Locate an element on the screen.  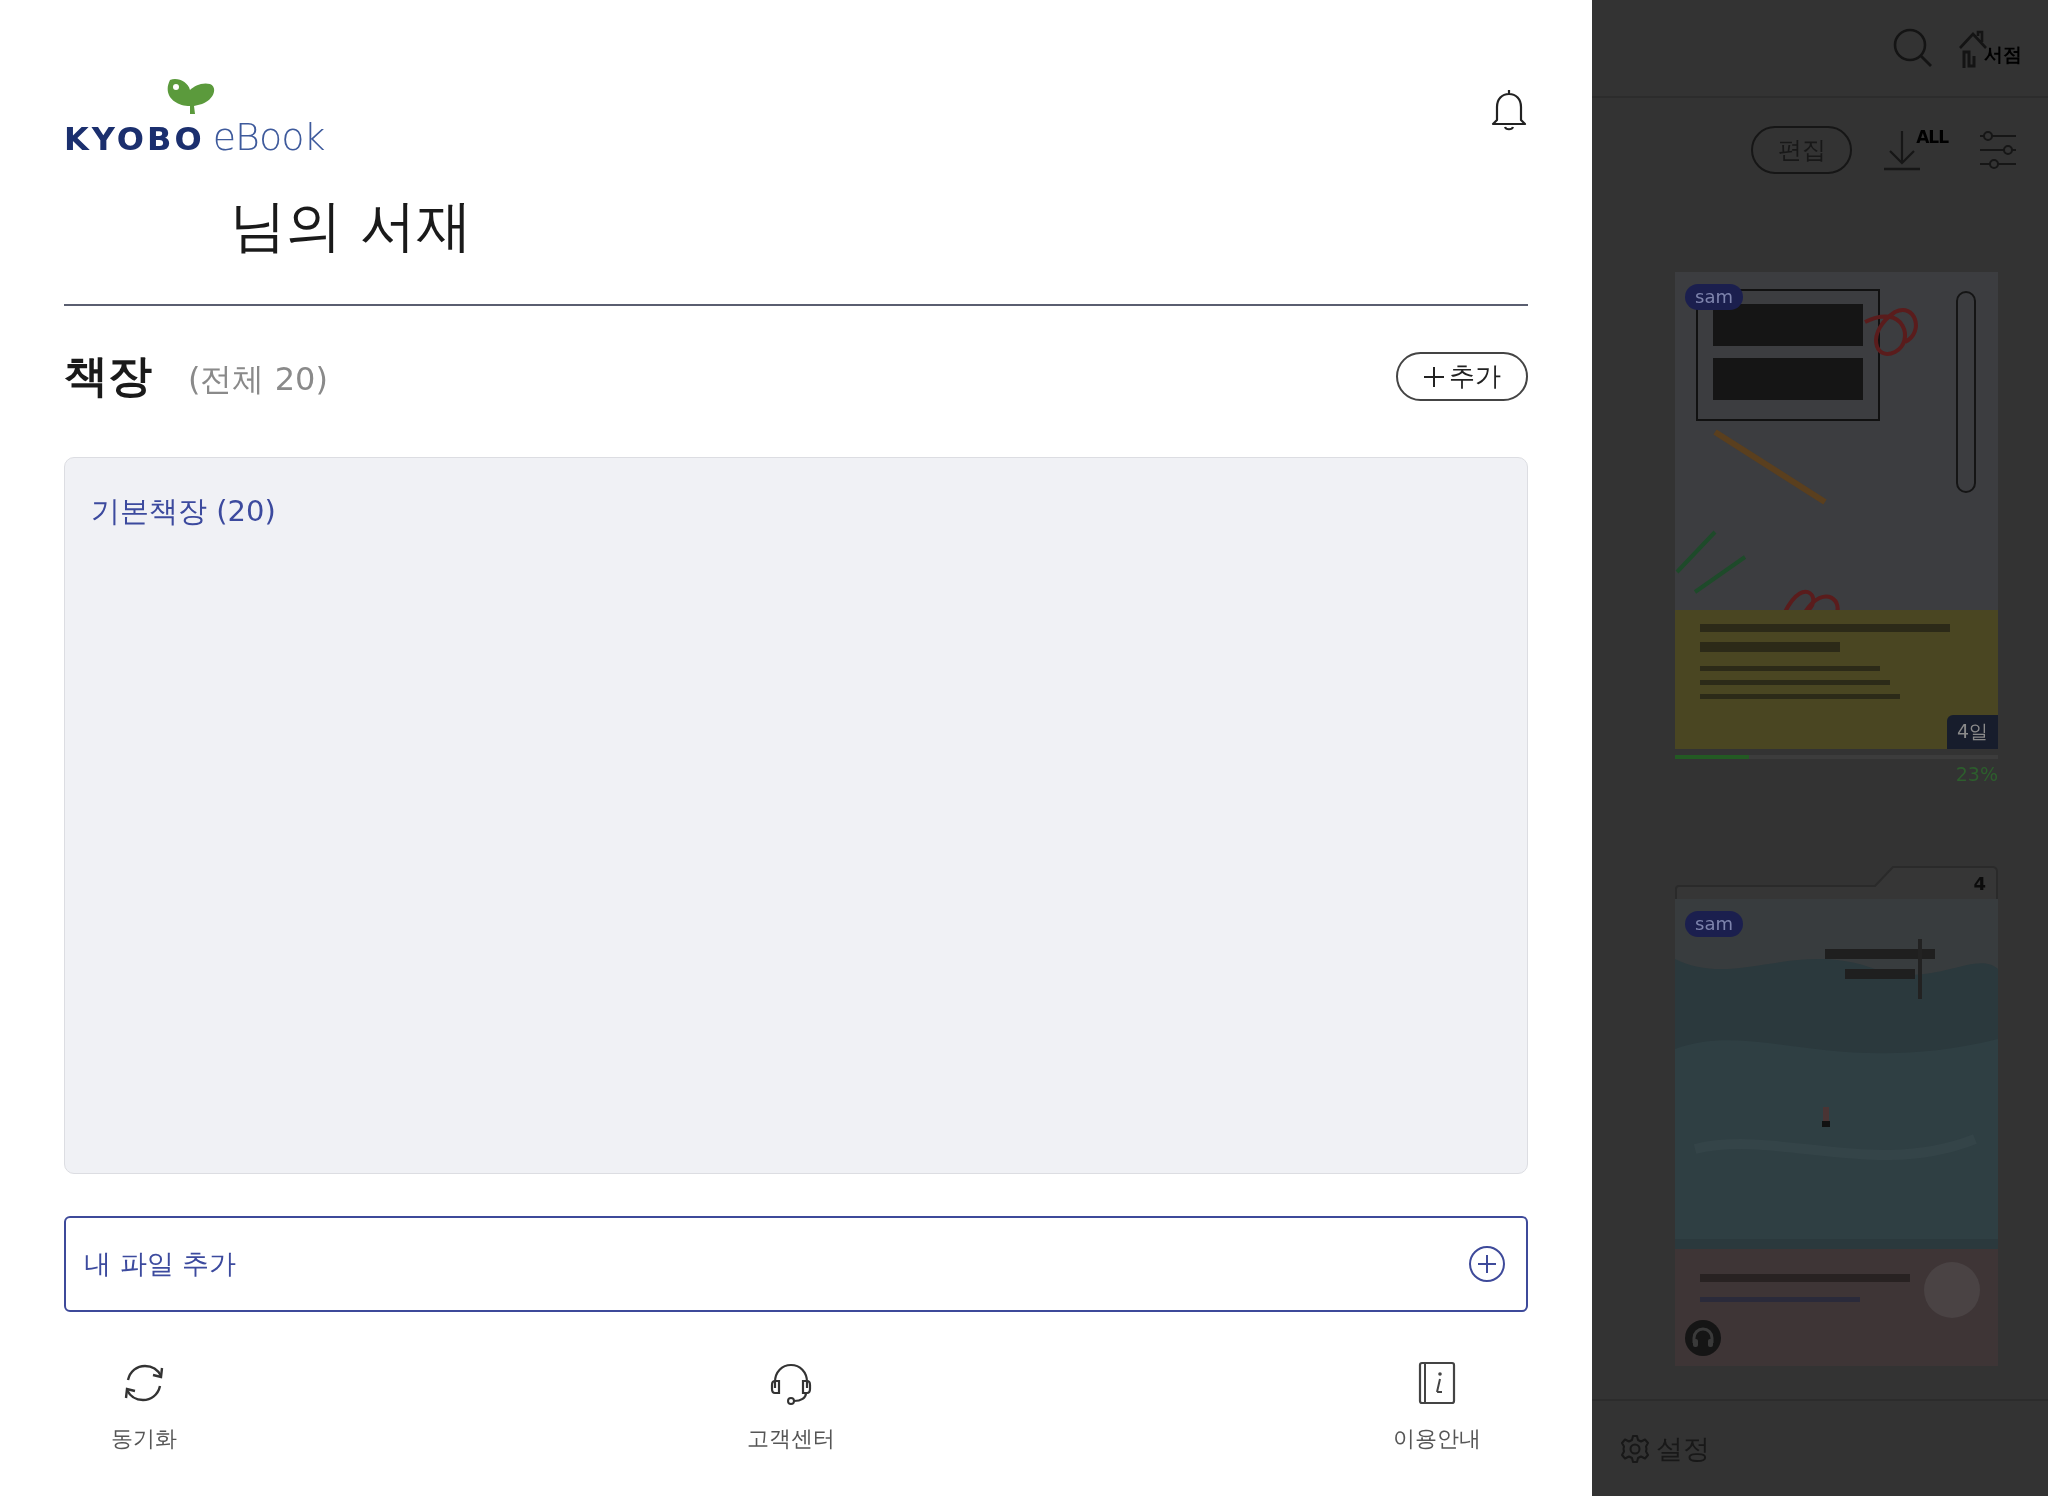
filter-icon is located at coordinates (1998, 150).